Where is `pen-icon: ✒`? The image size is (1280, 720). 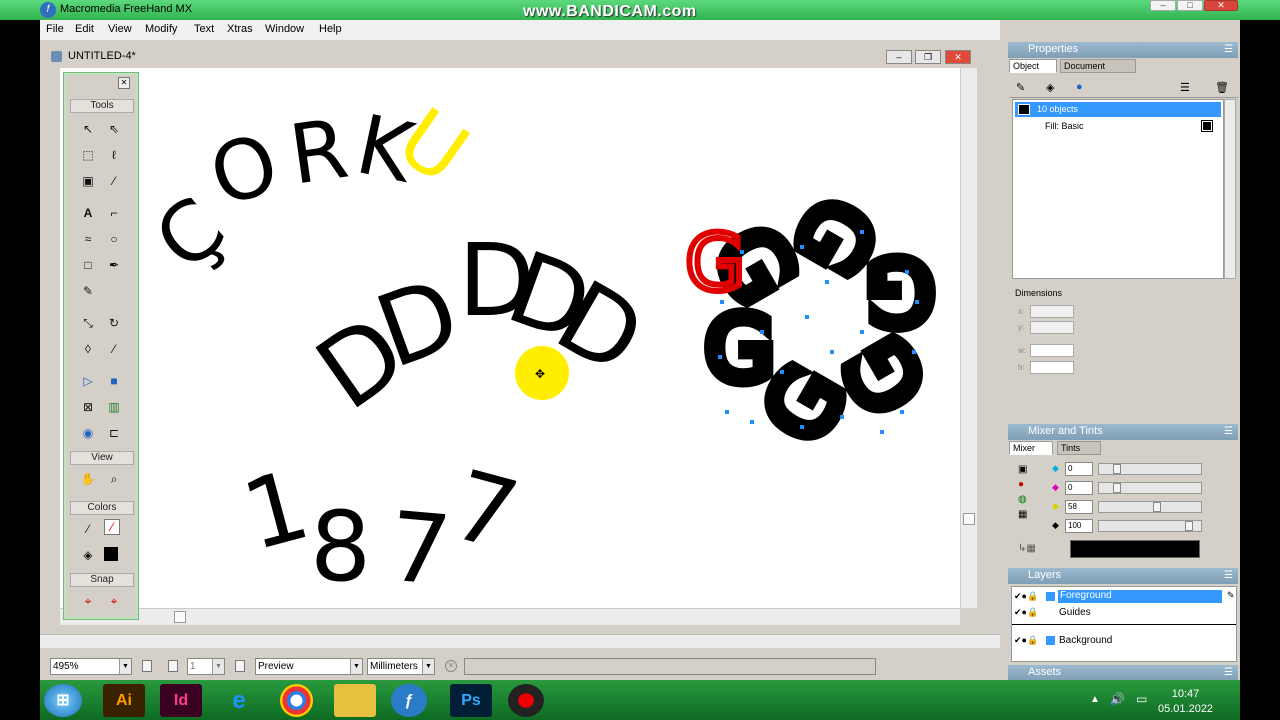
pen-icon: ✒ is located at coordinates (114, 265).